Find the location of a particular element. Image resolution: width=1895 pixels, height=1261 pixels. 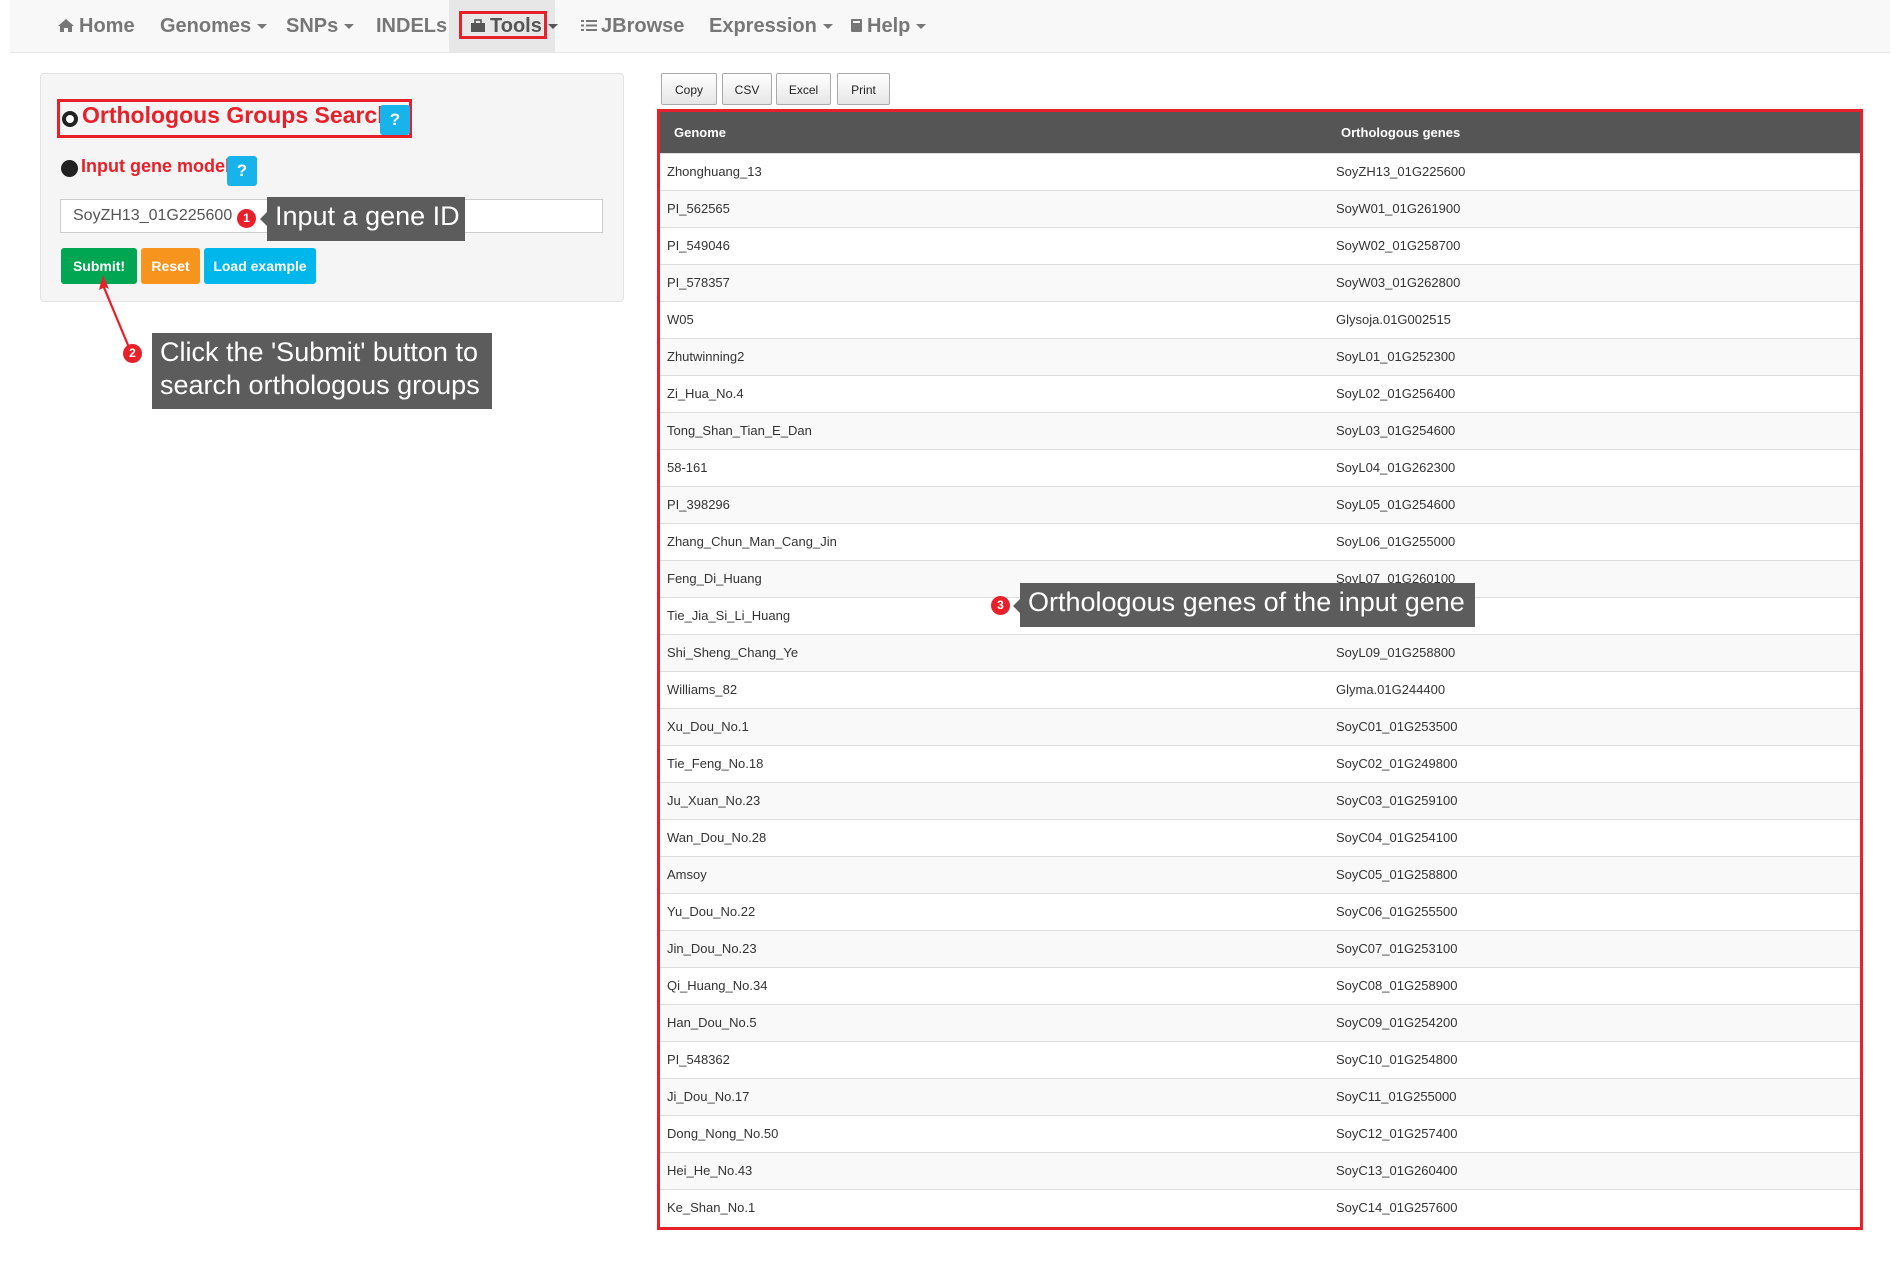

table-row: Yu_Dou_No.22 SoyC06_01G255500 is located at coordinates (1260, 911).